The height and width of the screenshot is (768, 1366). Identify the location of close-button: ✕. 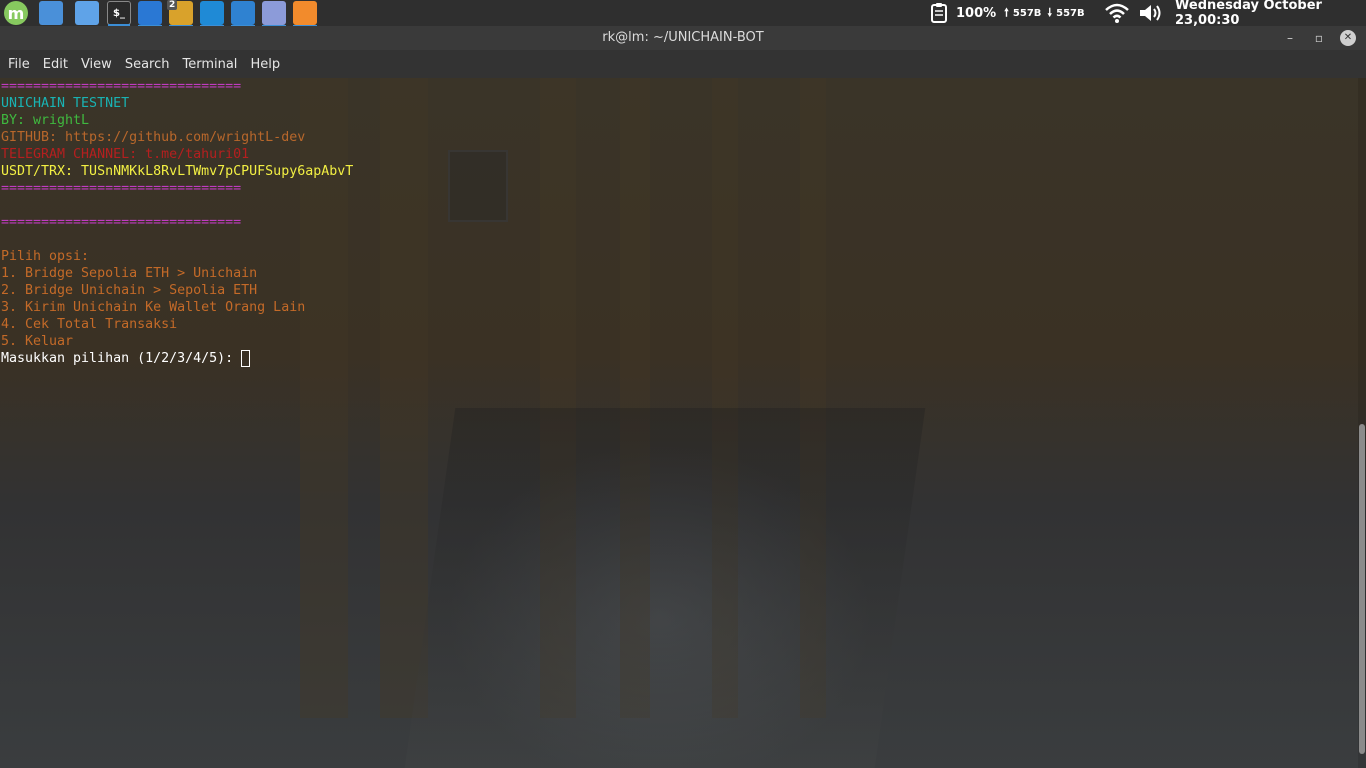
(1348, 38).